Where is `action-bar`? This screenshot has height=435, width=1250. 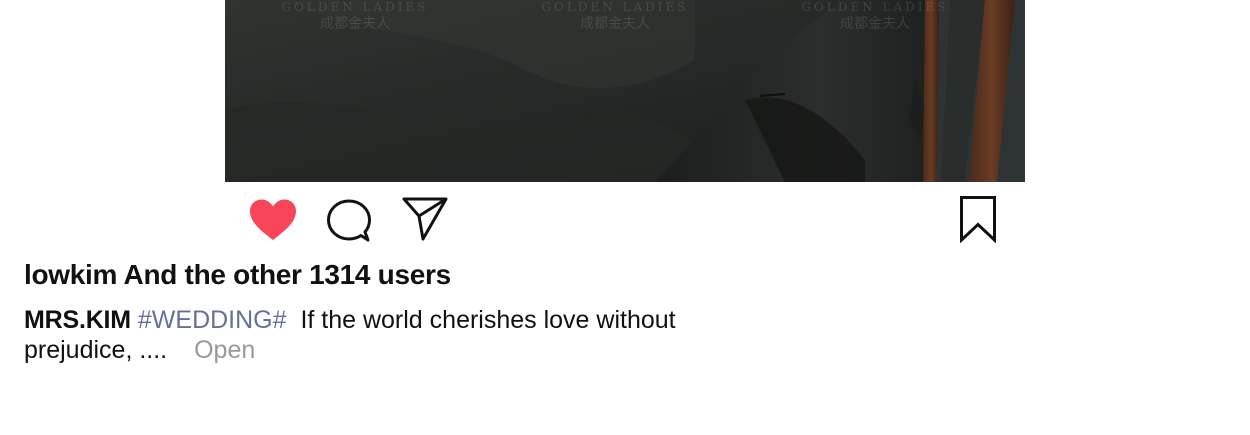 action-bar is located at coordinates (625, 218).